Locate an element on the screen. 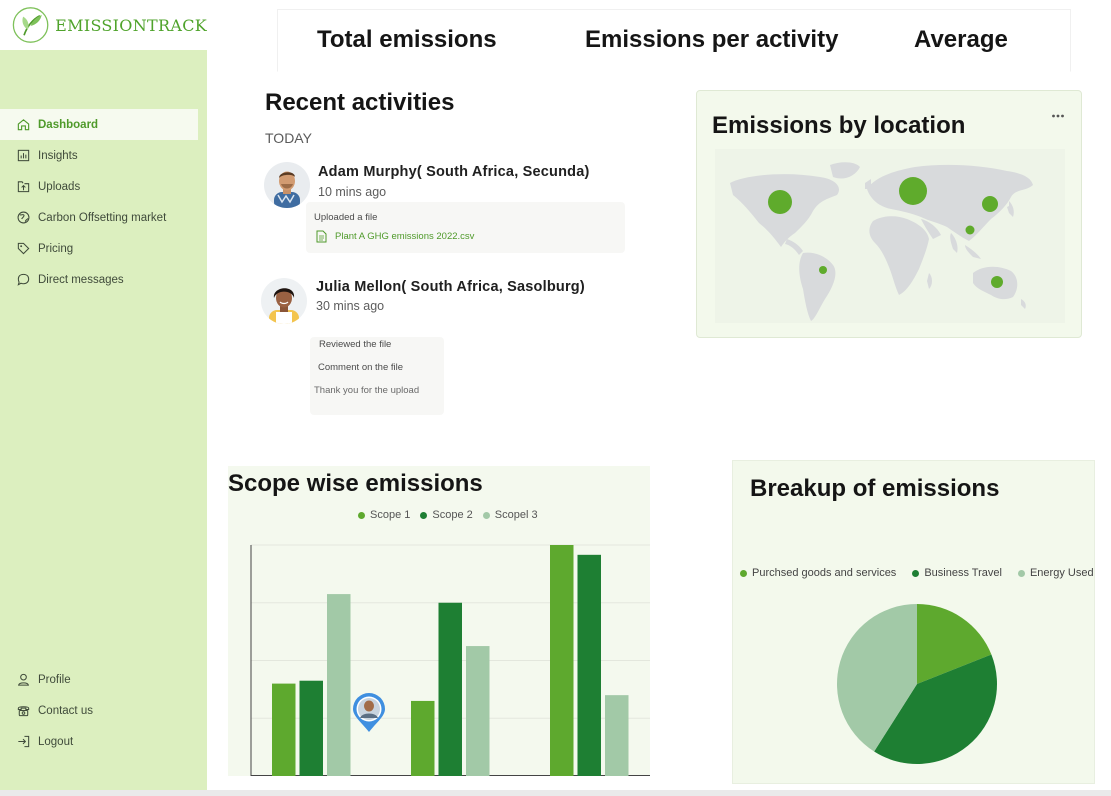 This screenshot has width=1111, height=796. recent-activities-title: Recent activities is located at coordinates (360, 102).